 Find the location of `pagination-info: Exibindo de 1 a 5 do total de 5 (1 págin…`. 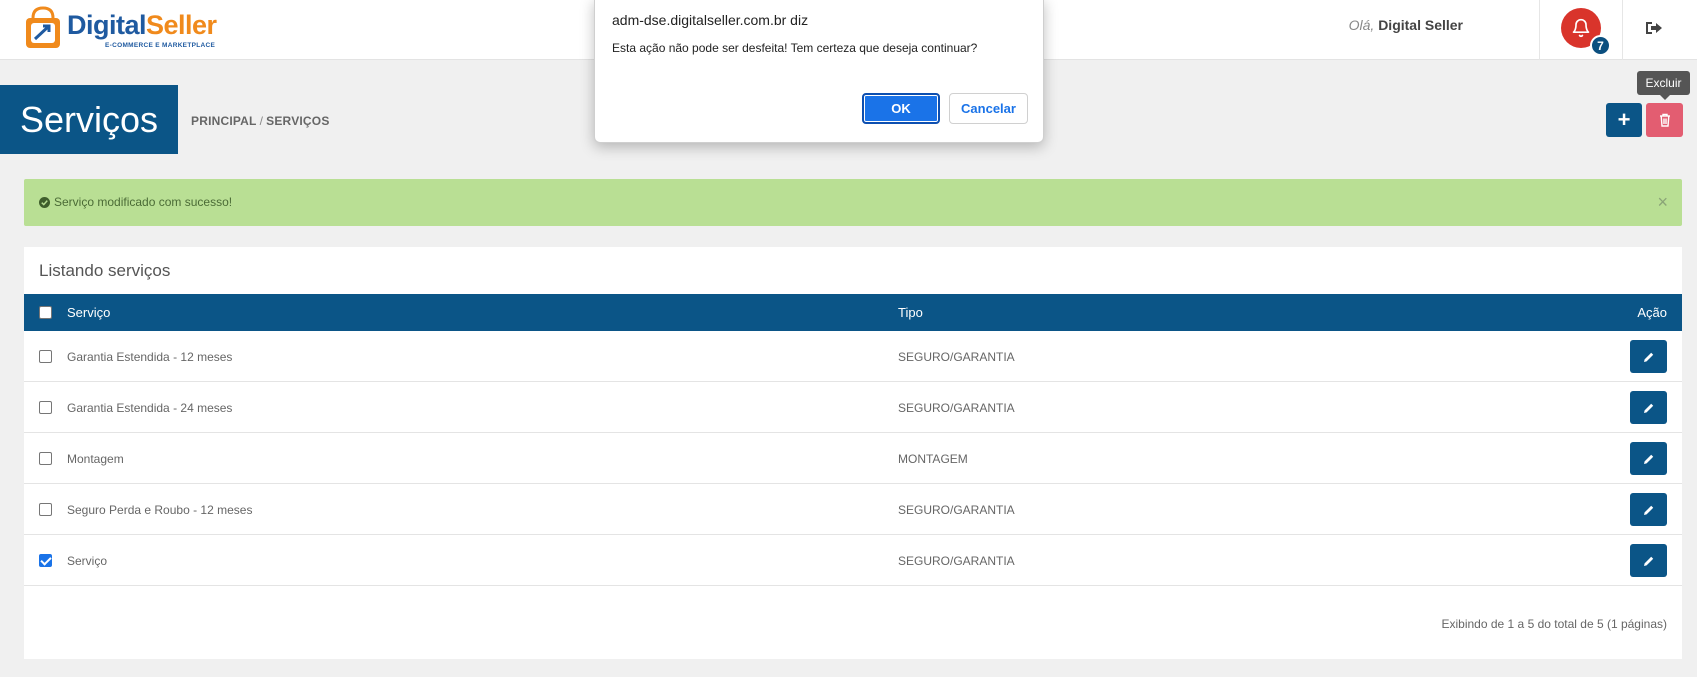

pagination-info: Exibindo de 1 a 5 do total de 5 (1 págin… is located at coordinates (1554, 624).